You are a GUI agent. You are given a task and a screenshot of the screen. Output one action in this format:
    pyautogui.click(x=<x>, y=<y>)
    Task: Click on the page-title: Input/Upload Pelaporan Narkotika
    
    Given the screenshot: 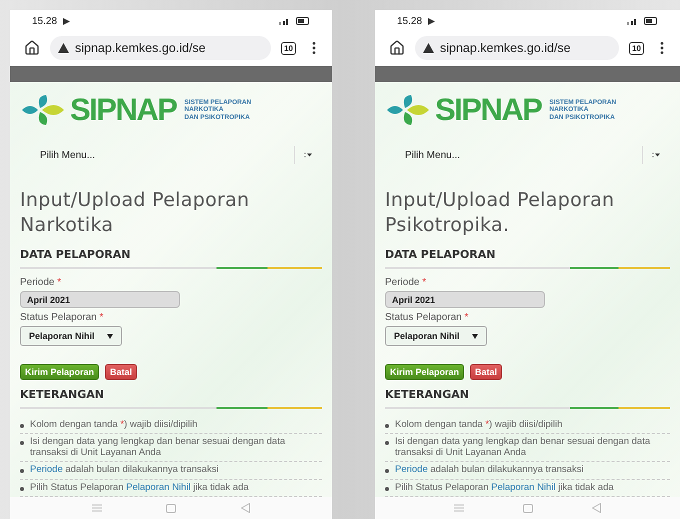 What is the action you would take?
    pyautogui.click(x=135, y=213)
    